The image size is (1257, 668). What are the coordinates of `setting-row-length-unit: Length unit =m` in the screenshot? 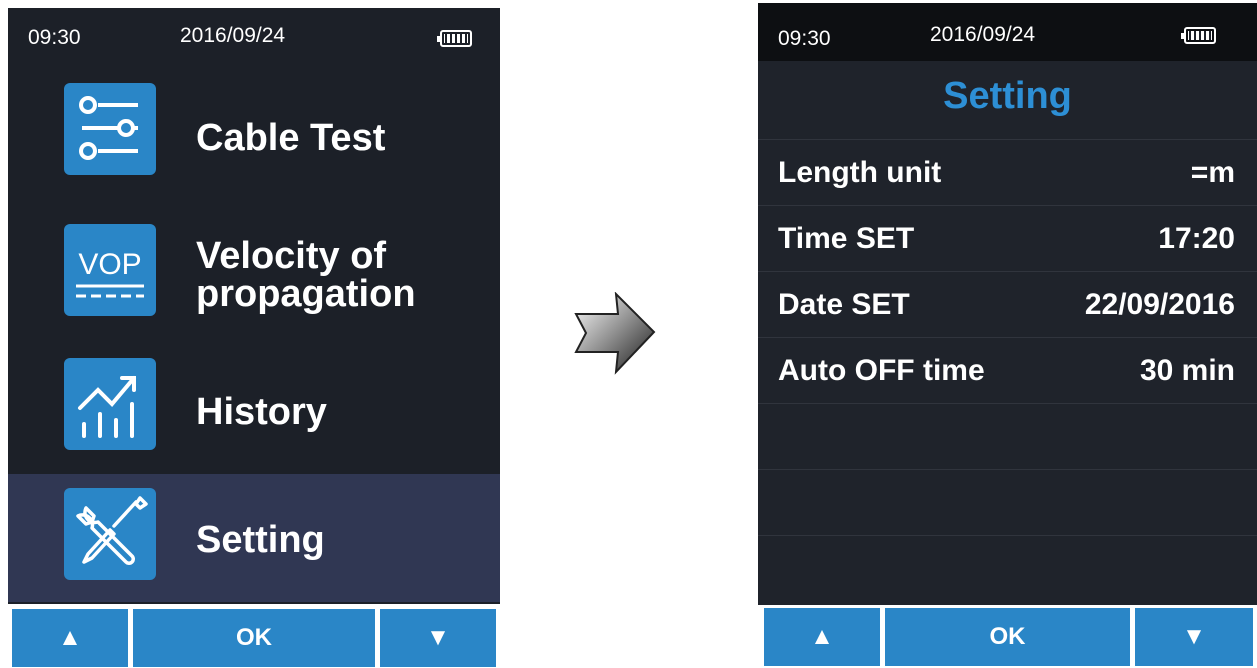 It's located at (1007, 172).